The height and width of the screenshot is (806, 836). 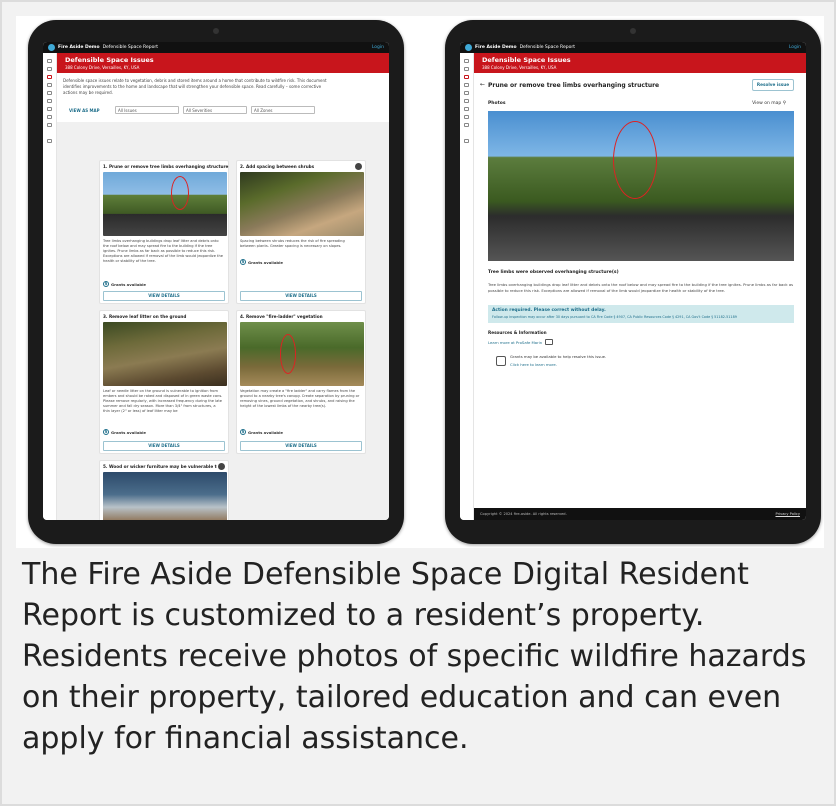 What do you see at coordinates (519, 67) in the screenshot?
I see `address: 388 Colony Drive, Versailles, KY, USA` at bounding box center [519, 67].